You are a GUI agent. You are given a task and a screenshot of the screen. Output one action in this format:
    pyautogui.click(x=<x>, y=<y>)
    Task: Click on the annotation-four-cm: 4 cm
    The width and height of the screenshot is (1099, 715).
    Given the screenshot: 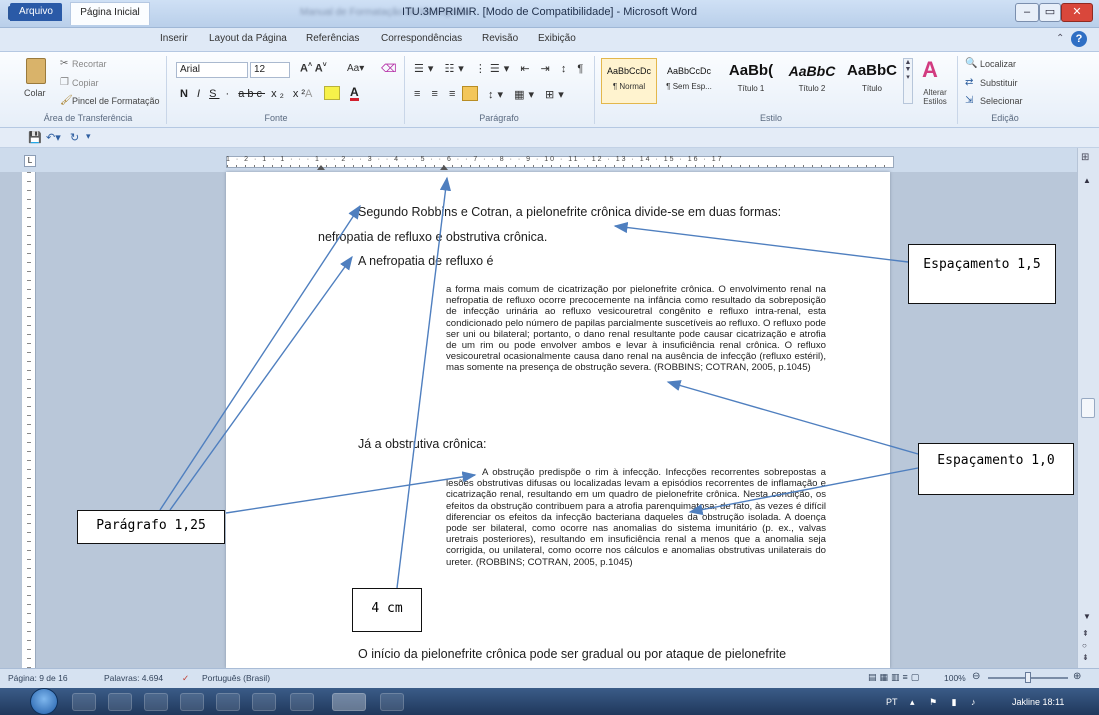 What is the action you would take?
    pyautogui.click(x=387, y=610)
    